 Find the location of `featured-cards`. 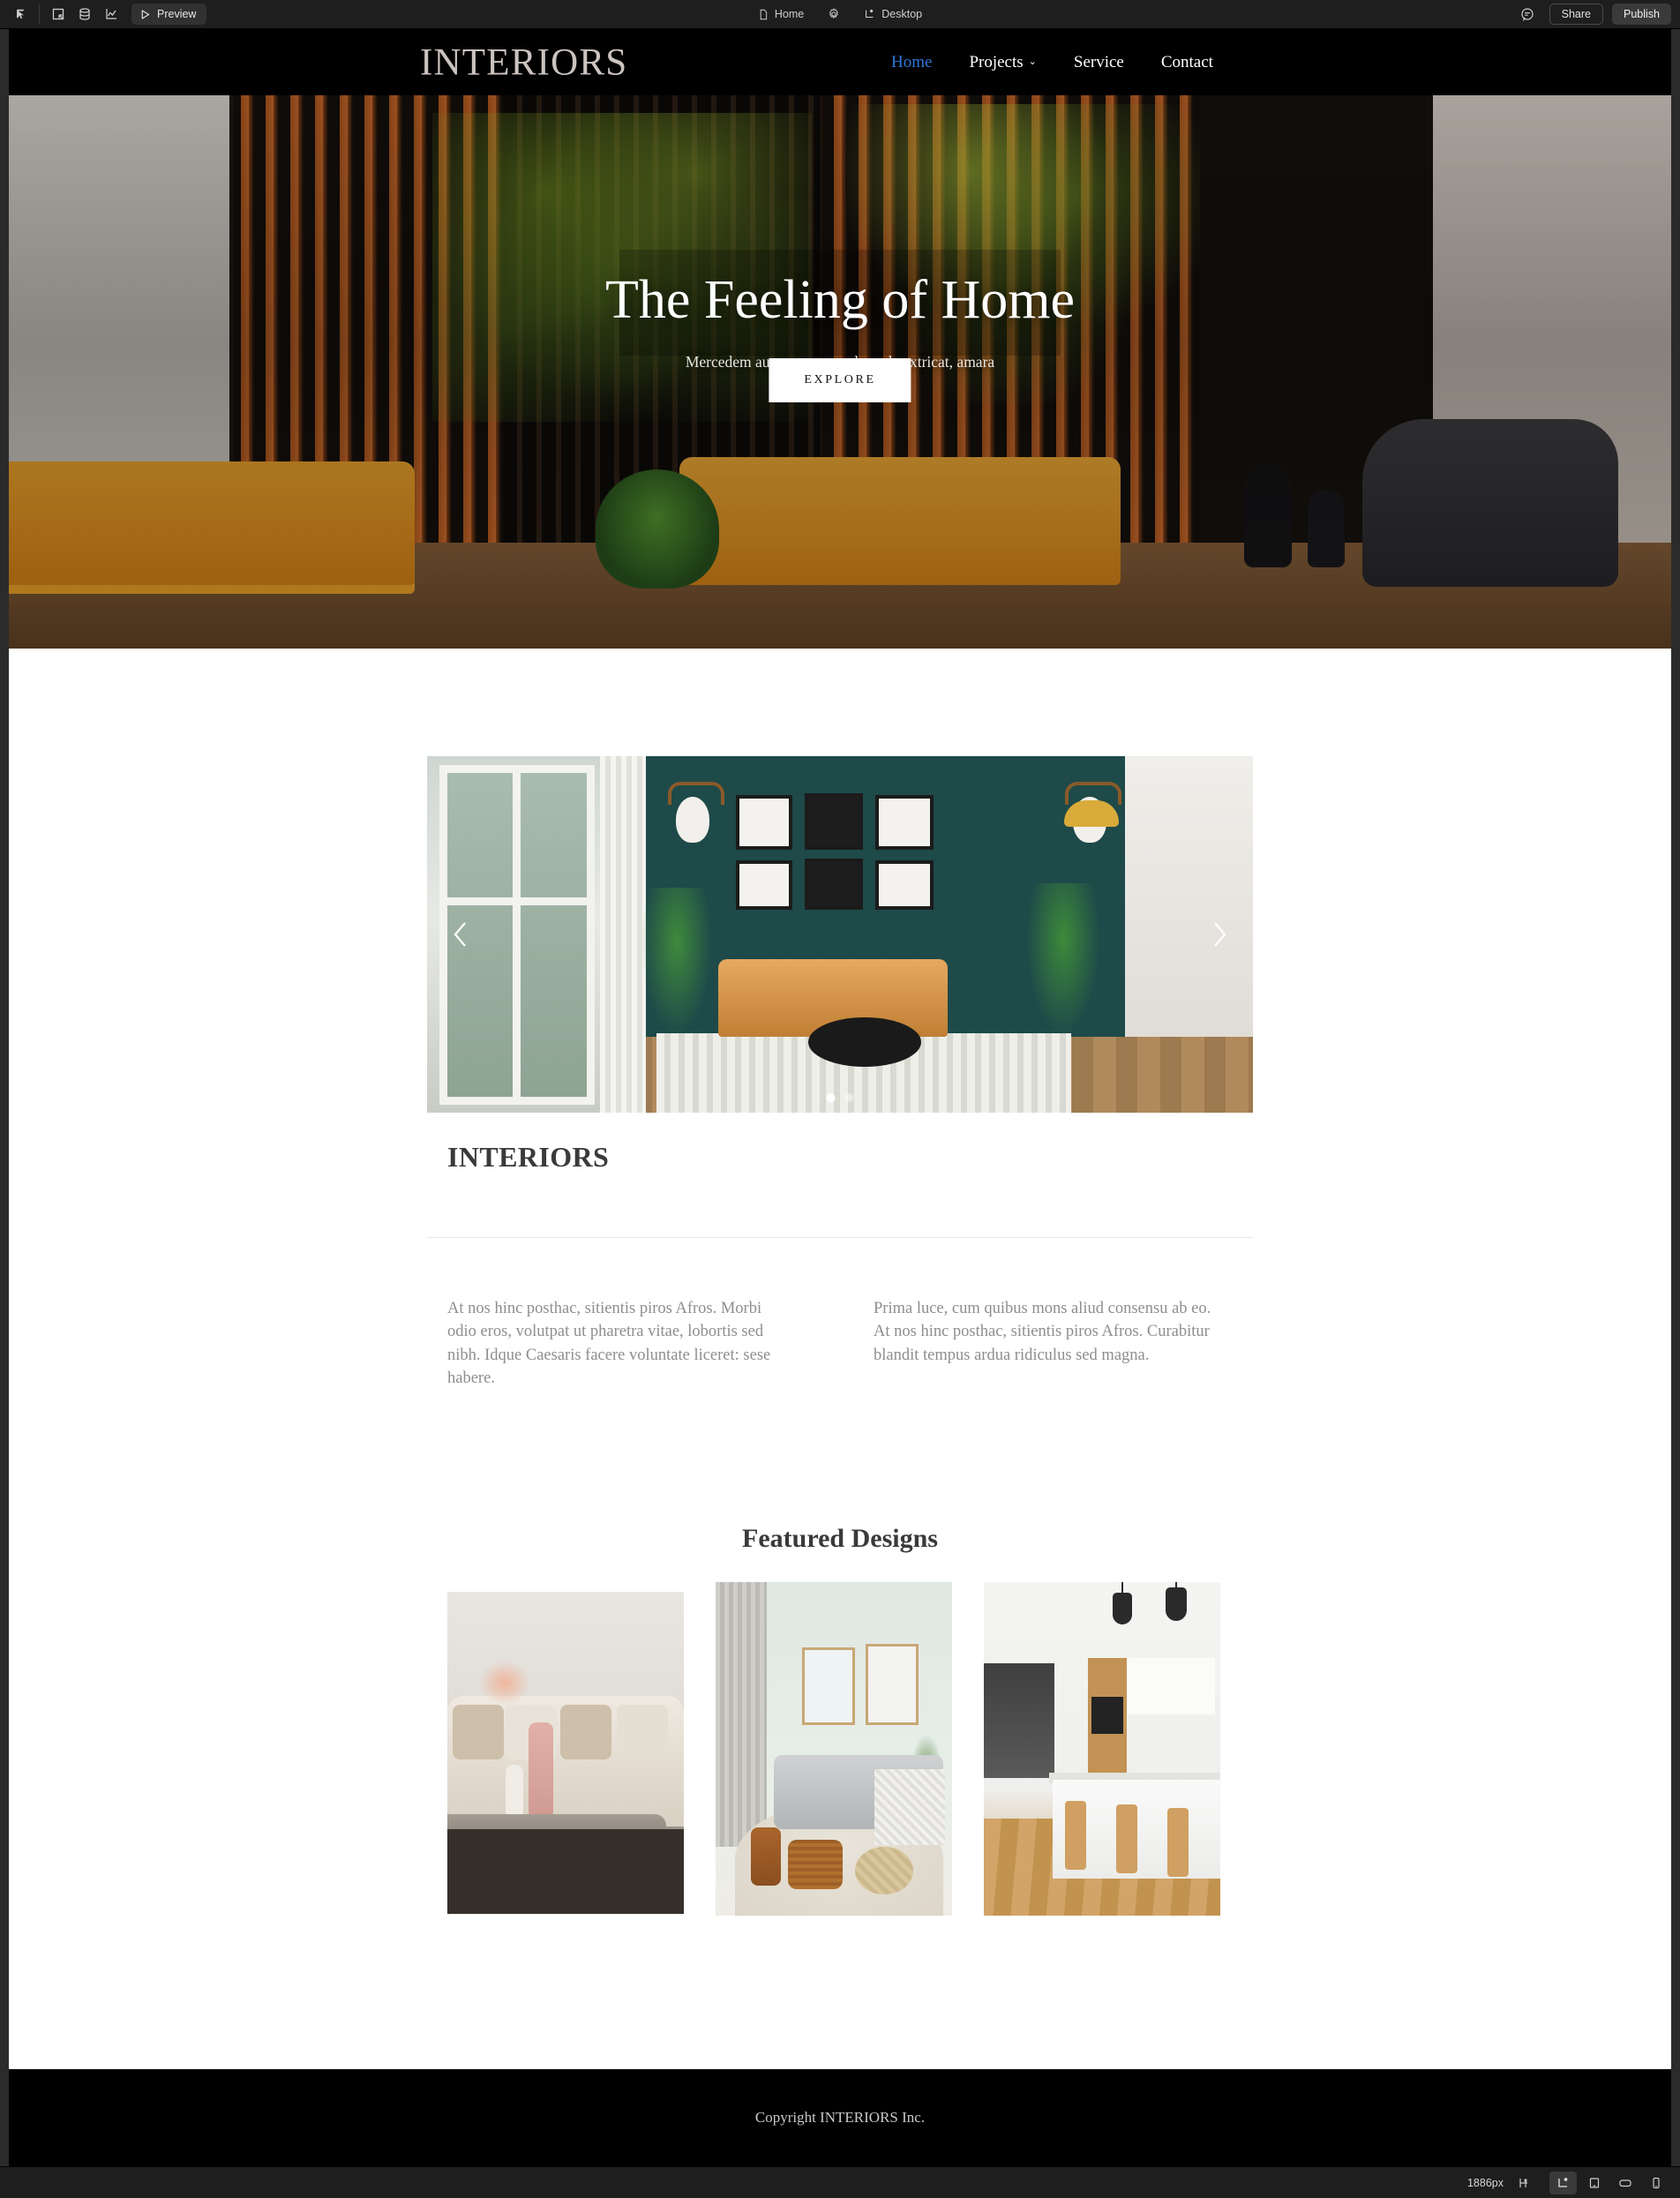

featured-cards is located at coordinates (840, 1750).